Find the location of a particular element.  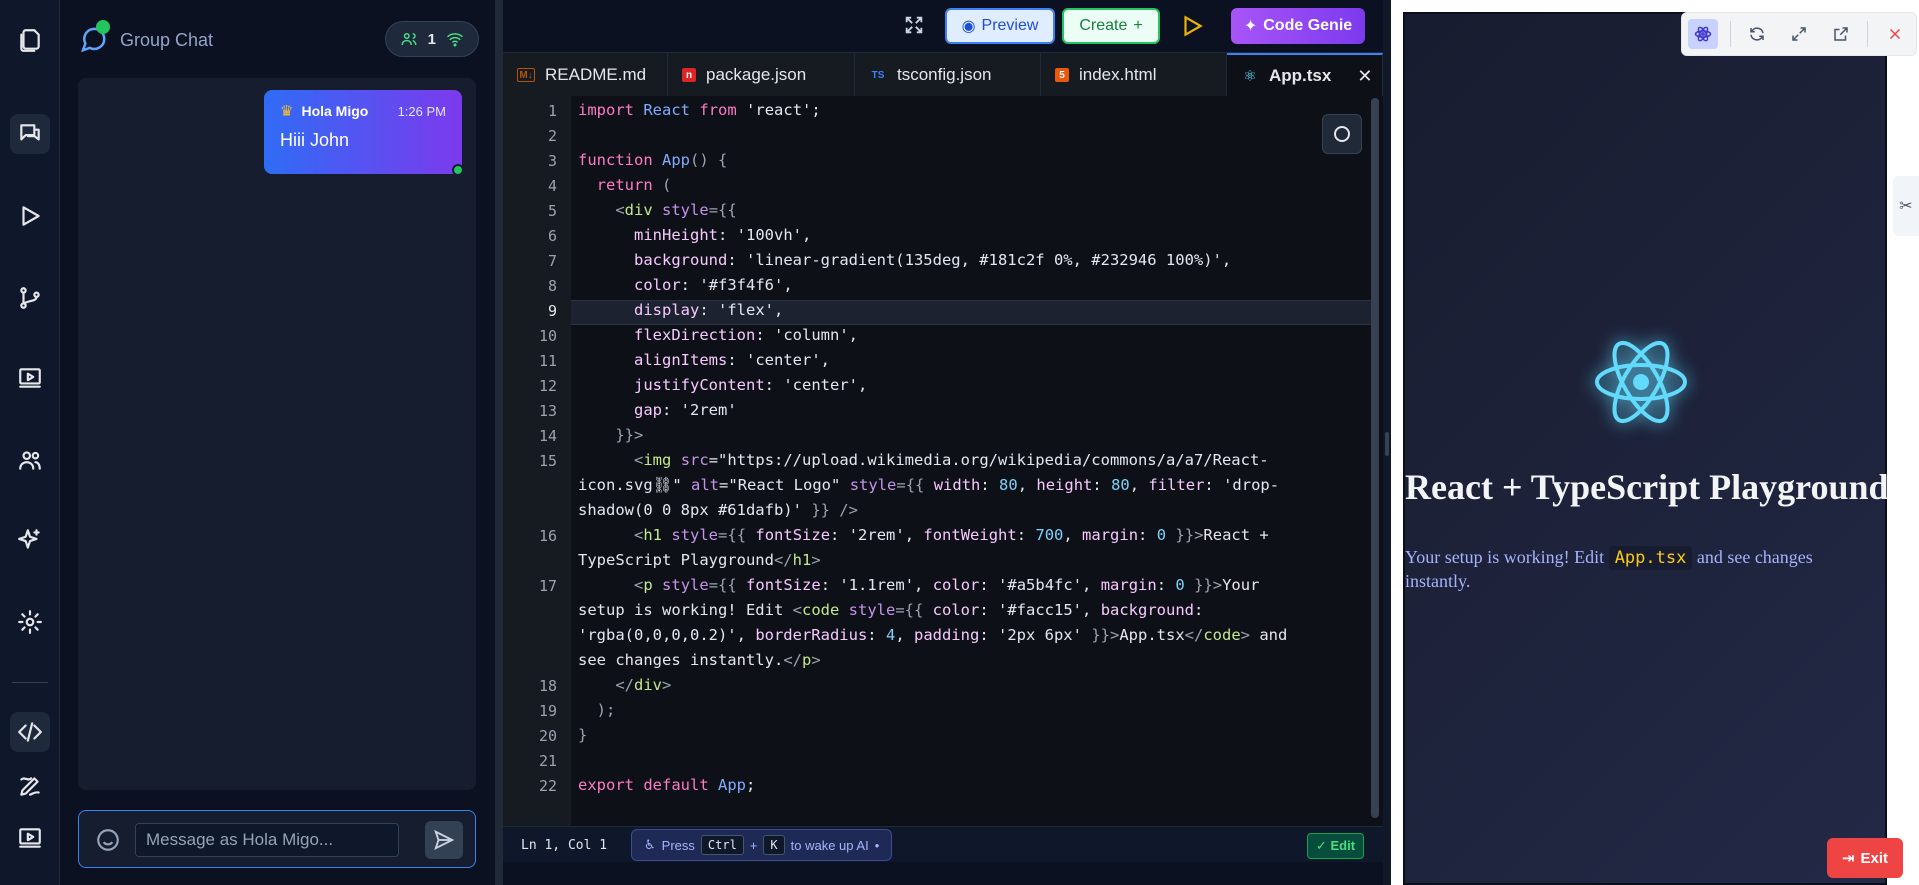

resize-handle-left is located at coordinates (499, 442).